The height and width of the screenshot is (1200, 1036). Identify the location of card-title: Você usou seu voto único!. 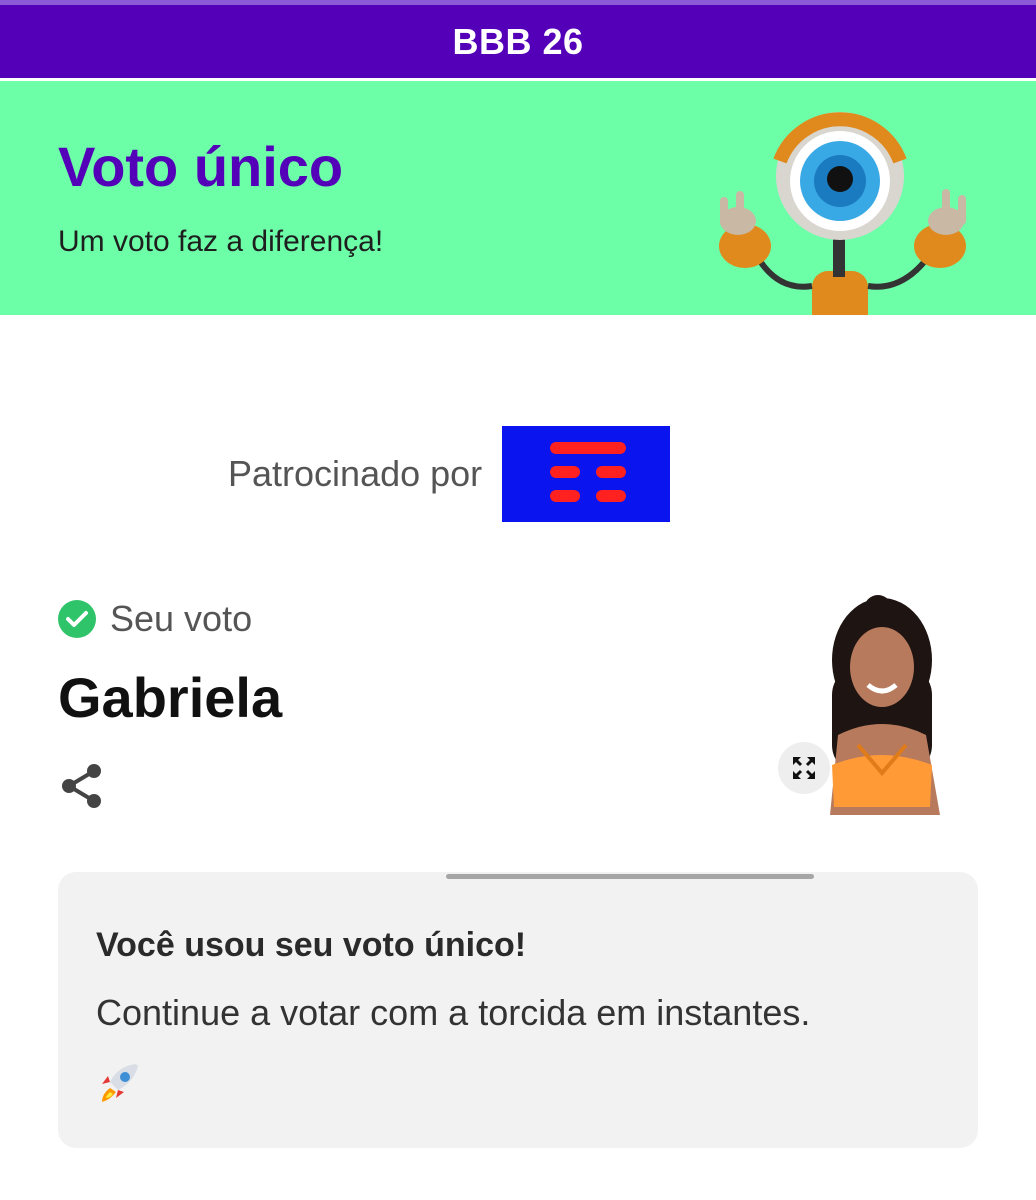
(311, 945).